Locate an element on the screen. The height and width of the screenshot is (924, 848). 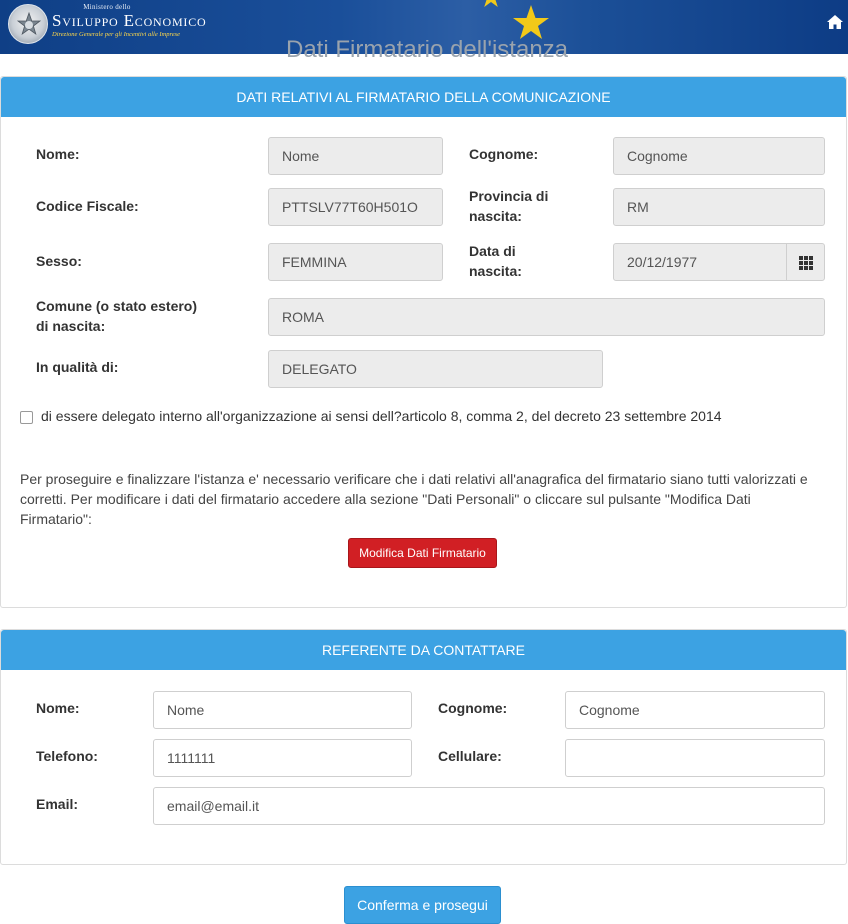
comune-label-line2: di nascita: is located at coordinates (71, 326).